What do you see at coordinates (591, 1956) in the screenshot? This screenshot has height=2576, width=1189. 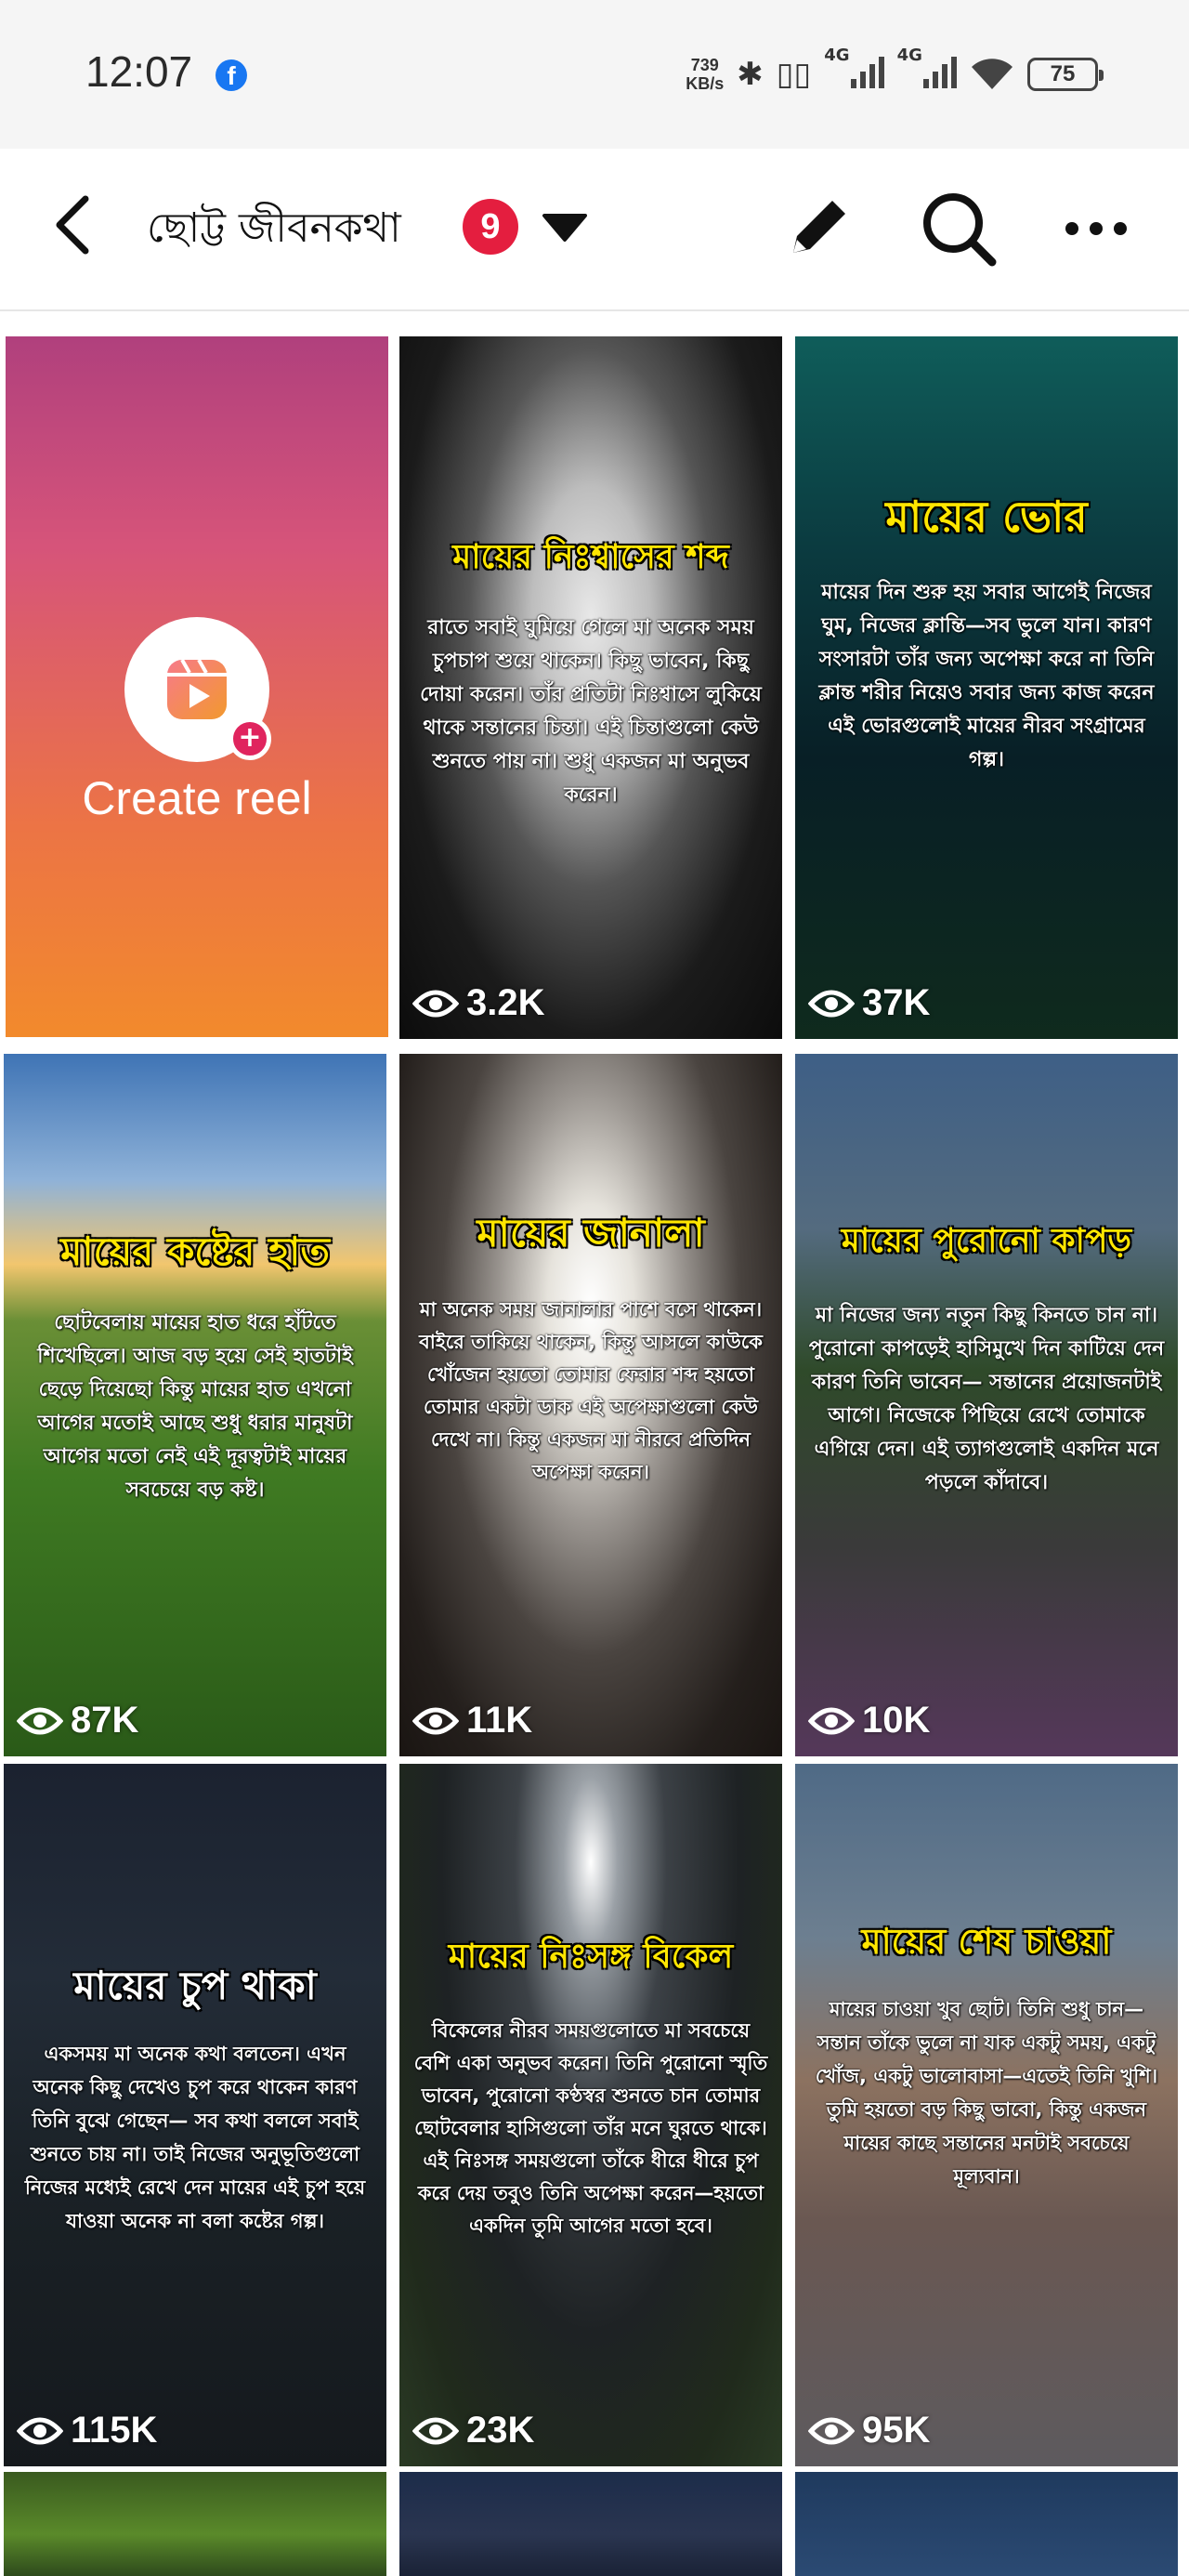 I see `reel-title: মায়ের নিঃসঙ্গ বিকেল` at bounding box center [591, 1956].